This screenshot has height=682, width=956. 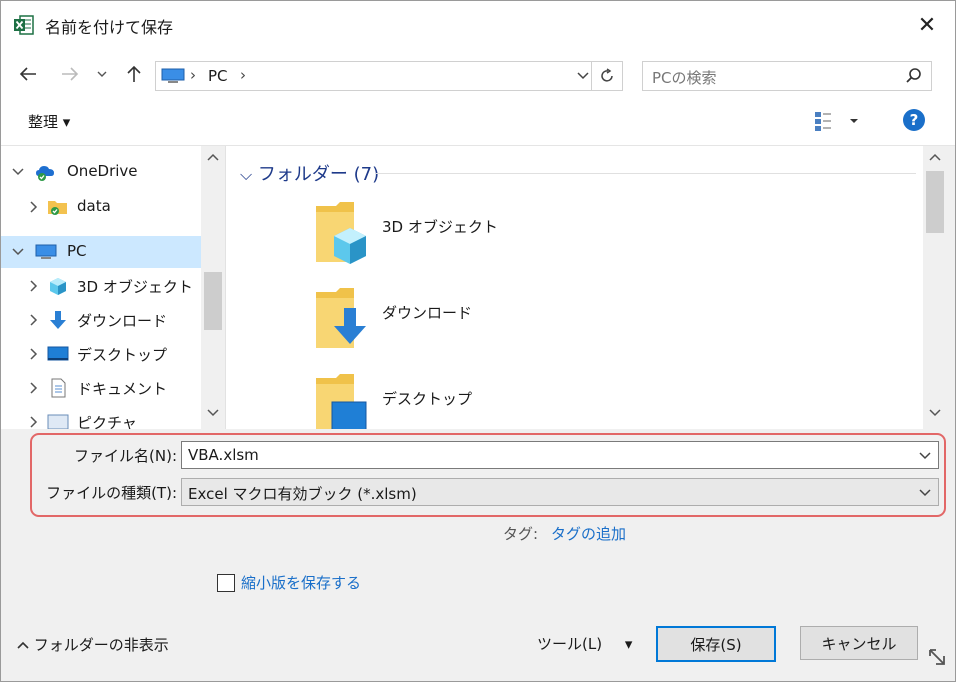 I want to click on search-icon, so click(x=914, y=76).